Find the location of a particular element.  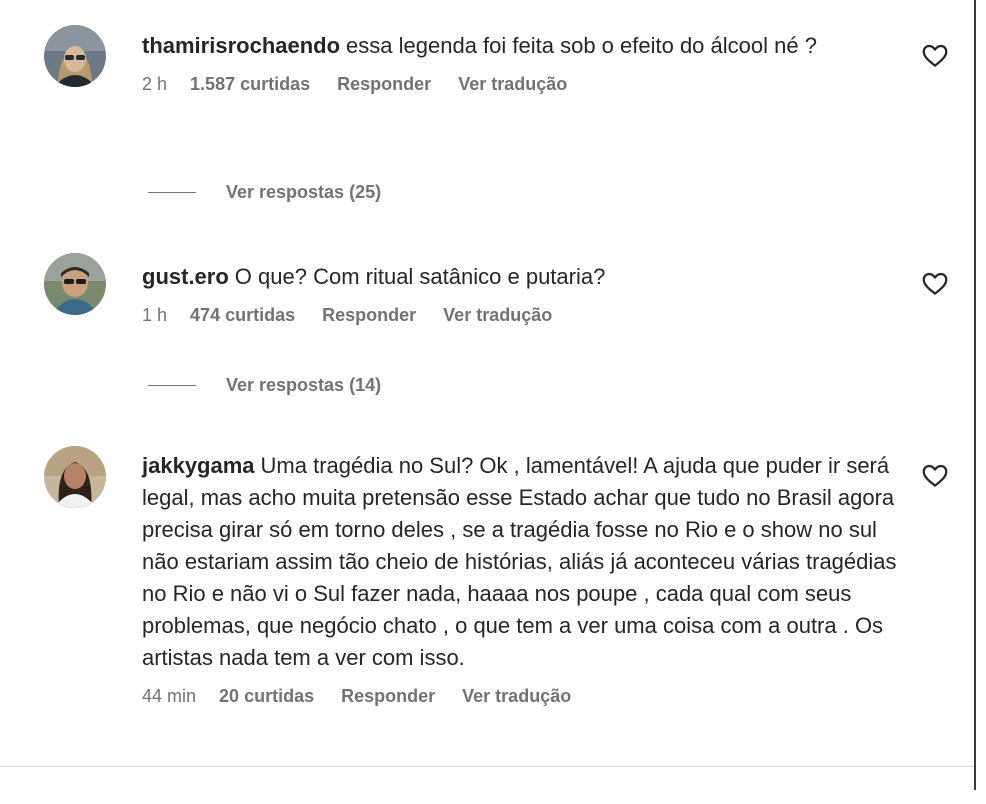

comment-likes: 20 curtidas is located at coordinates (266, 696).